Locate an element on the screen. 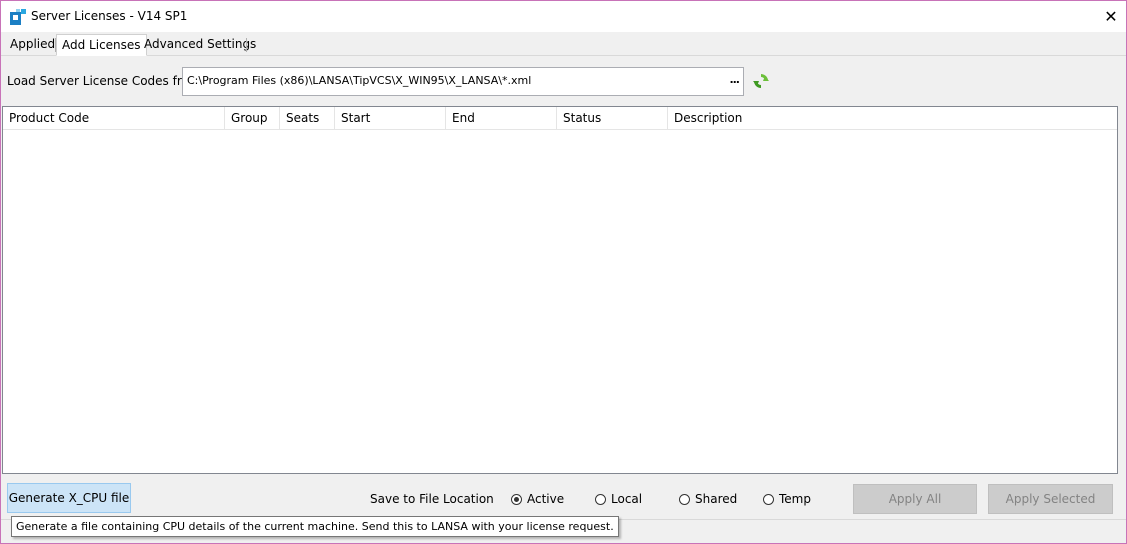  close-button: ✕ is located at coordinates (1111, 16).